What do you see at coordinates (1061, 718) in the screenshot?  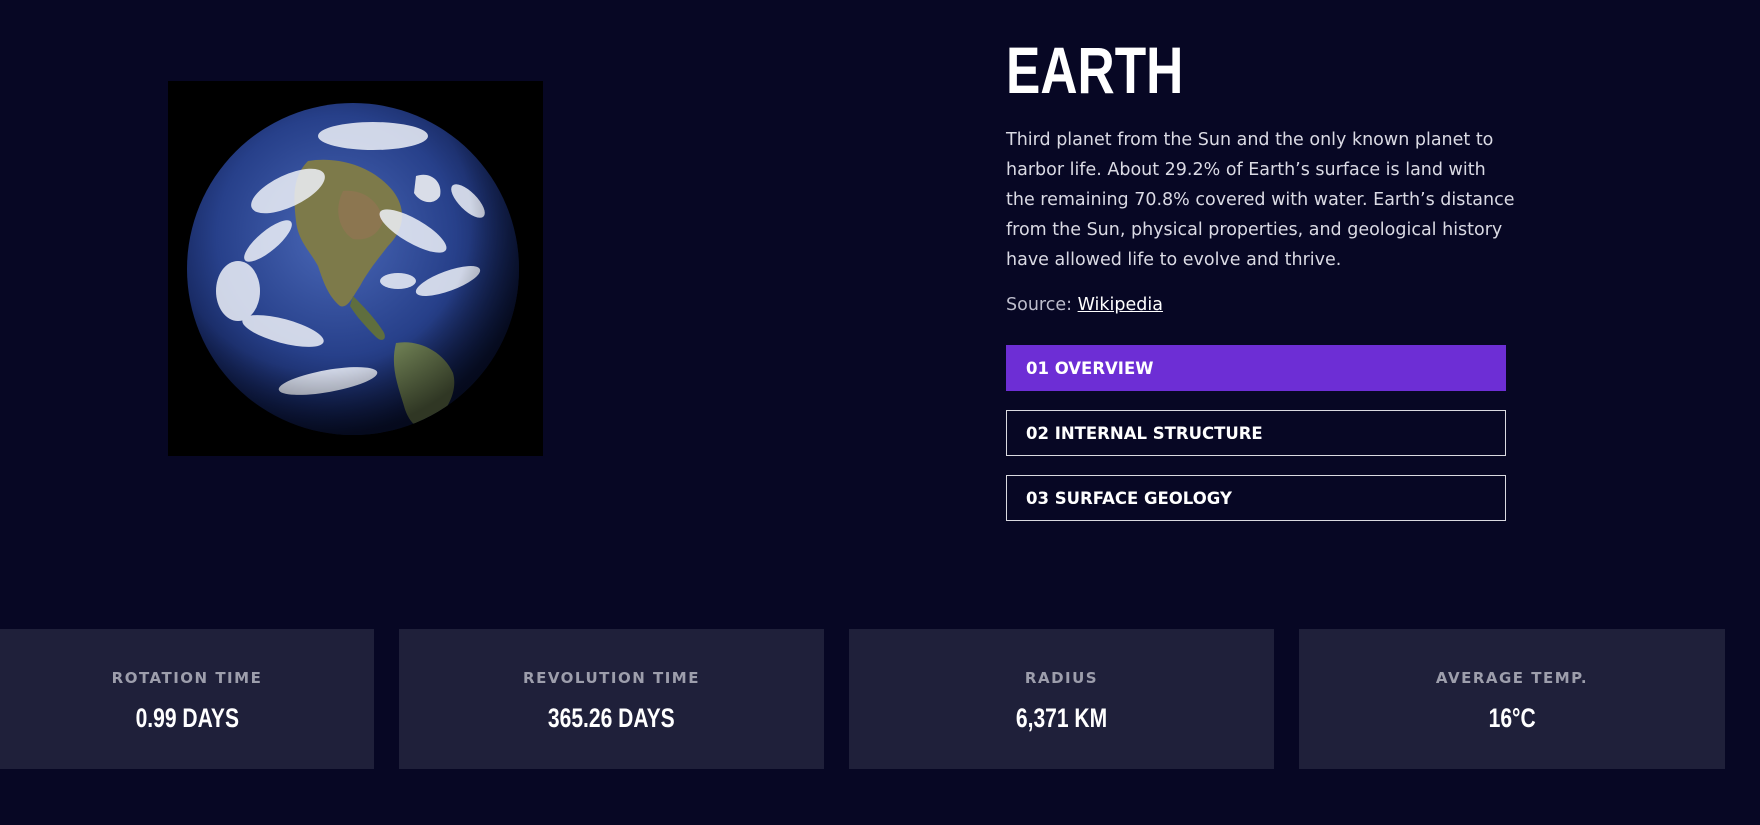 I see `stat-value: 6,371 KM` at bounding box center [1061, 718].